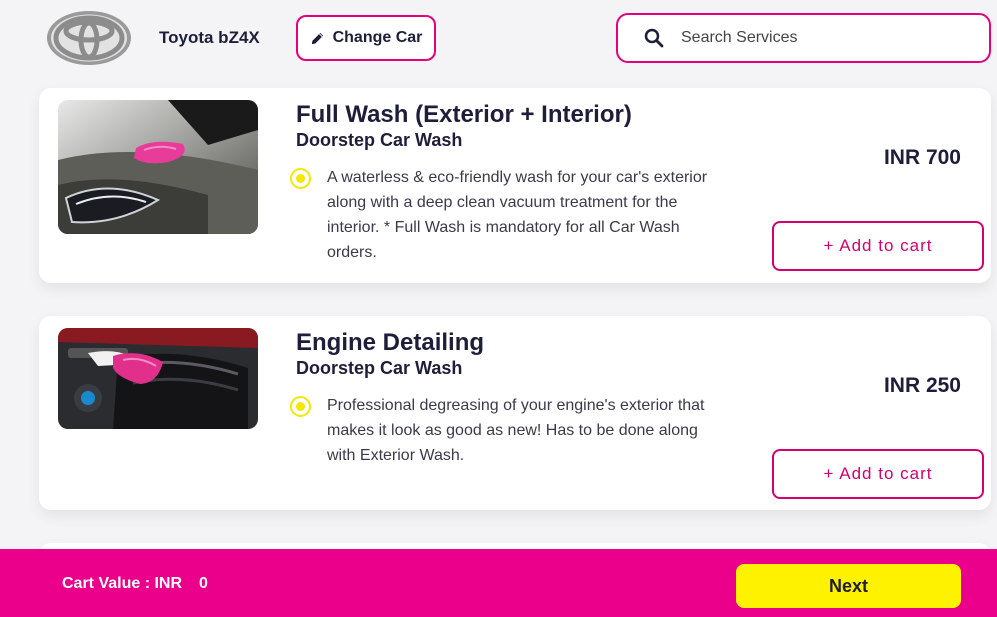  Describe the element at coordinates (821, 38) in the screenshot. I see `search-input` at that location.